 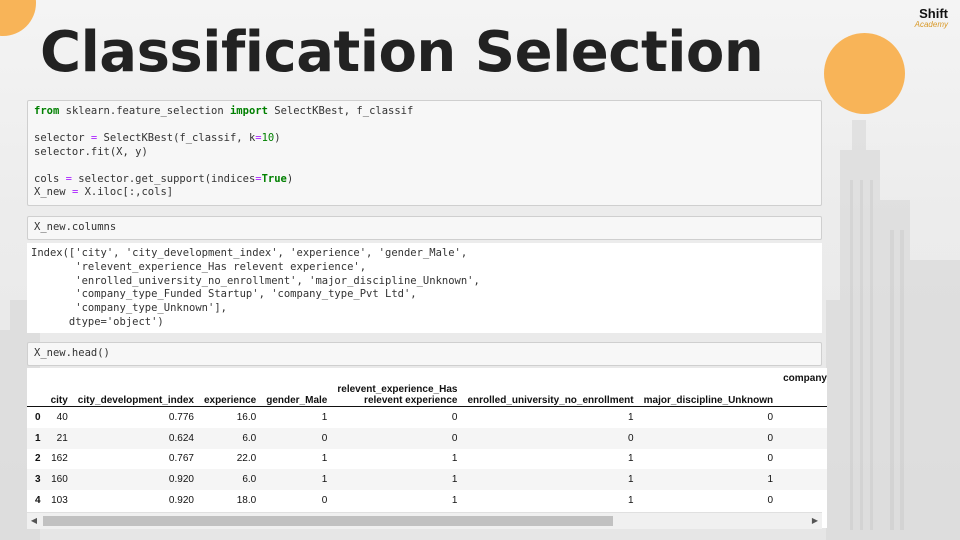 I want to click on table-cell: 0.776, so click(x=181, y=417).